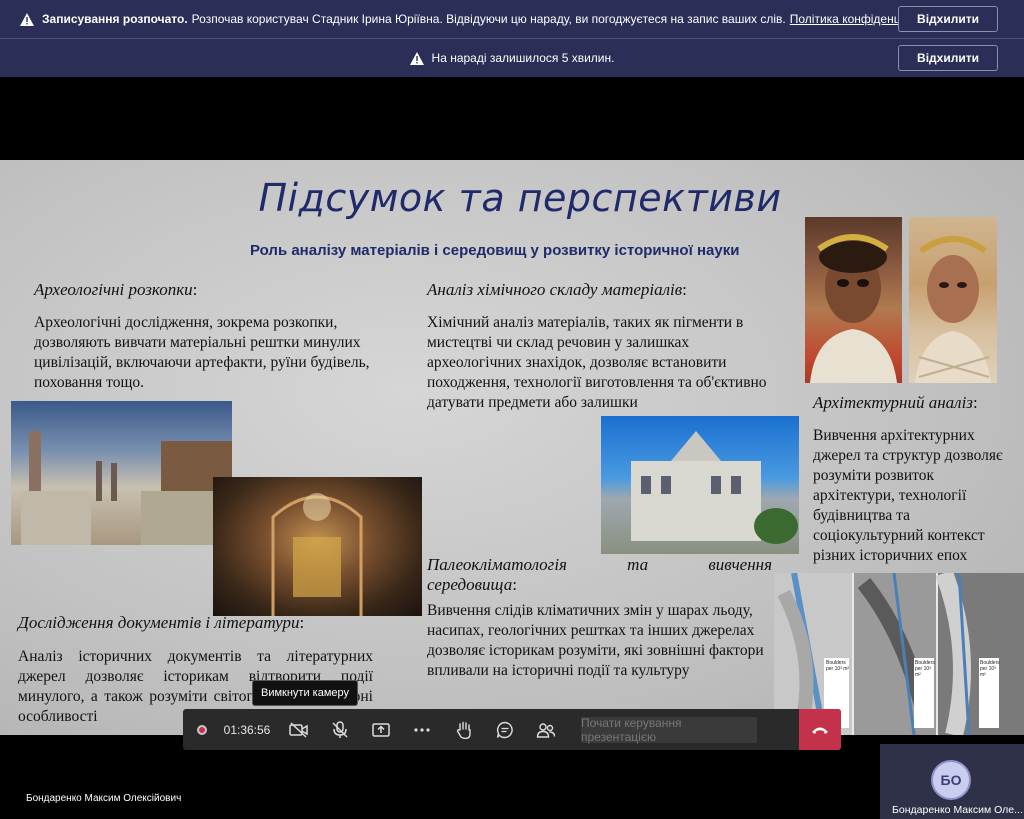 The width and height of the screenshot is (1024, 819). Describe the element at coordinates (305, 693) in the screenshot. I see `camera-tooltip: Вимкнути камеру` at that location.